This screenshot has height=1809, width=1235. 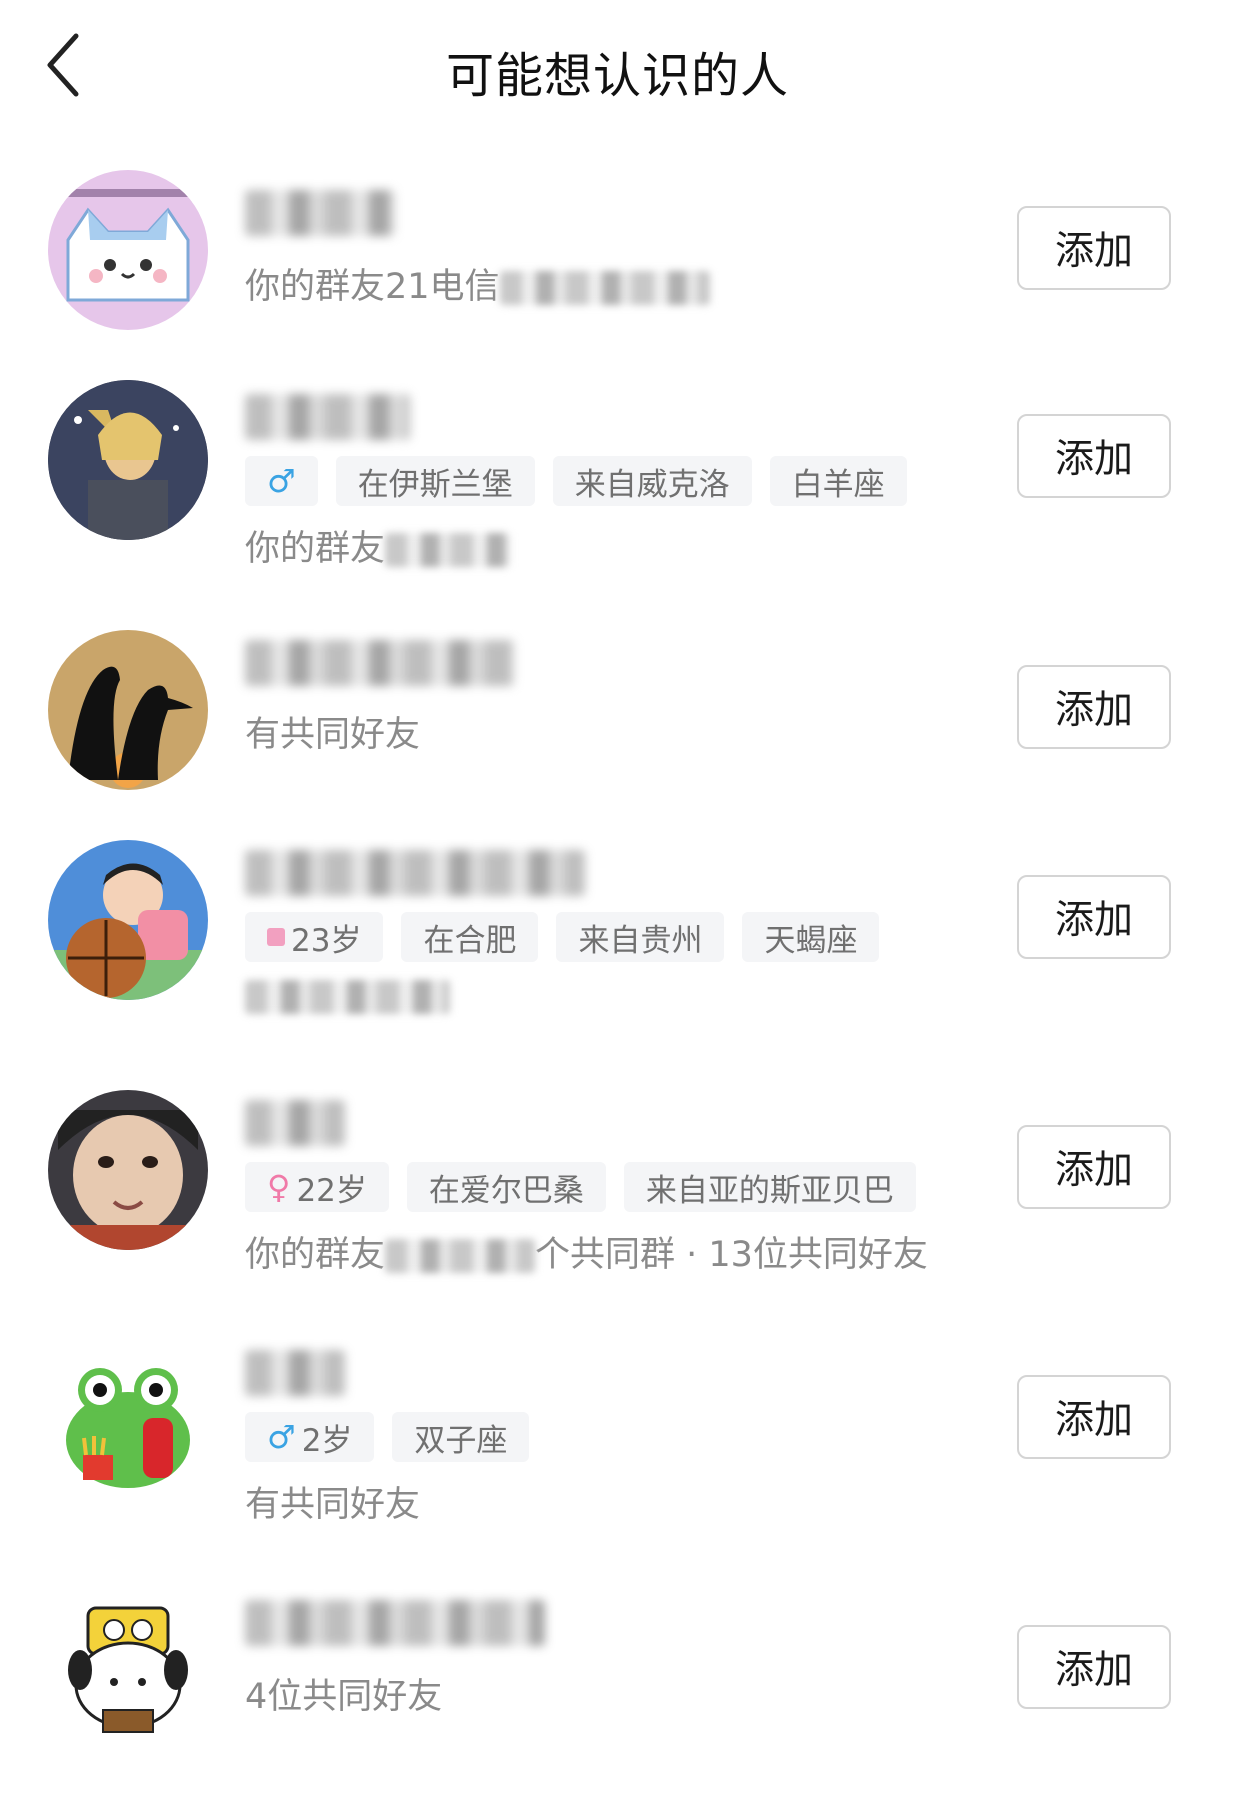 I want to click on location-tag: 在伊斯兰堡, so click(x=435, y=481).